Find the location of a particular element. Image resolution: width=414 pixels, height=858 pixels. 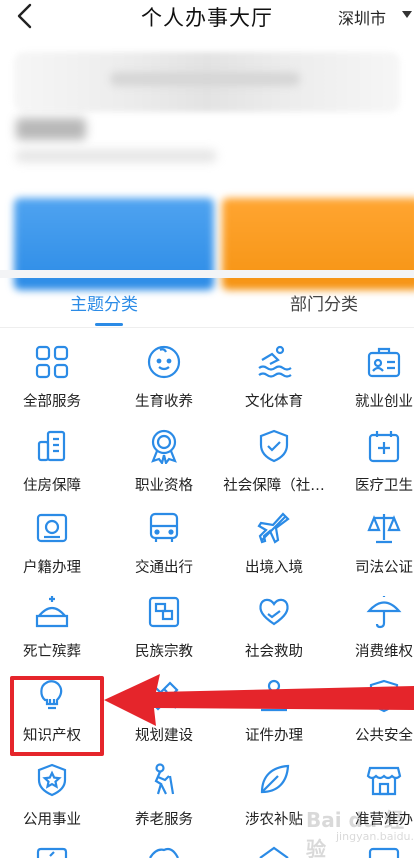

tomb-icon is located at coordinates (52, 612).